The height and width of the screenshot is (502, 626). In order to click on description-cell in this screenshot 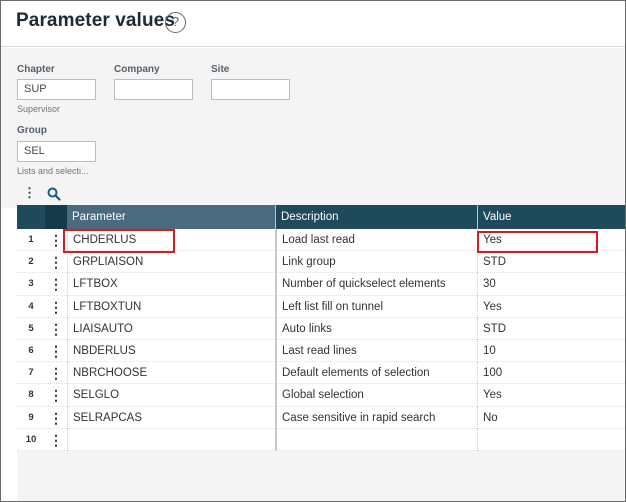, I will do `click(376, 439)`.